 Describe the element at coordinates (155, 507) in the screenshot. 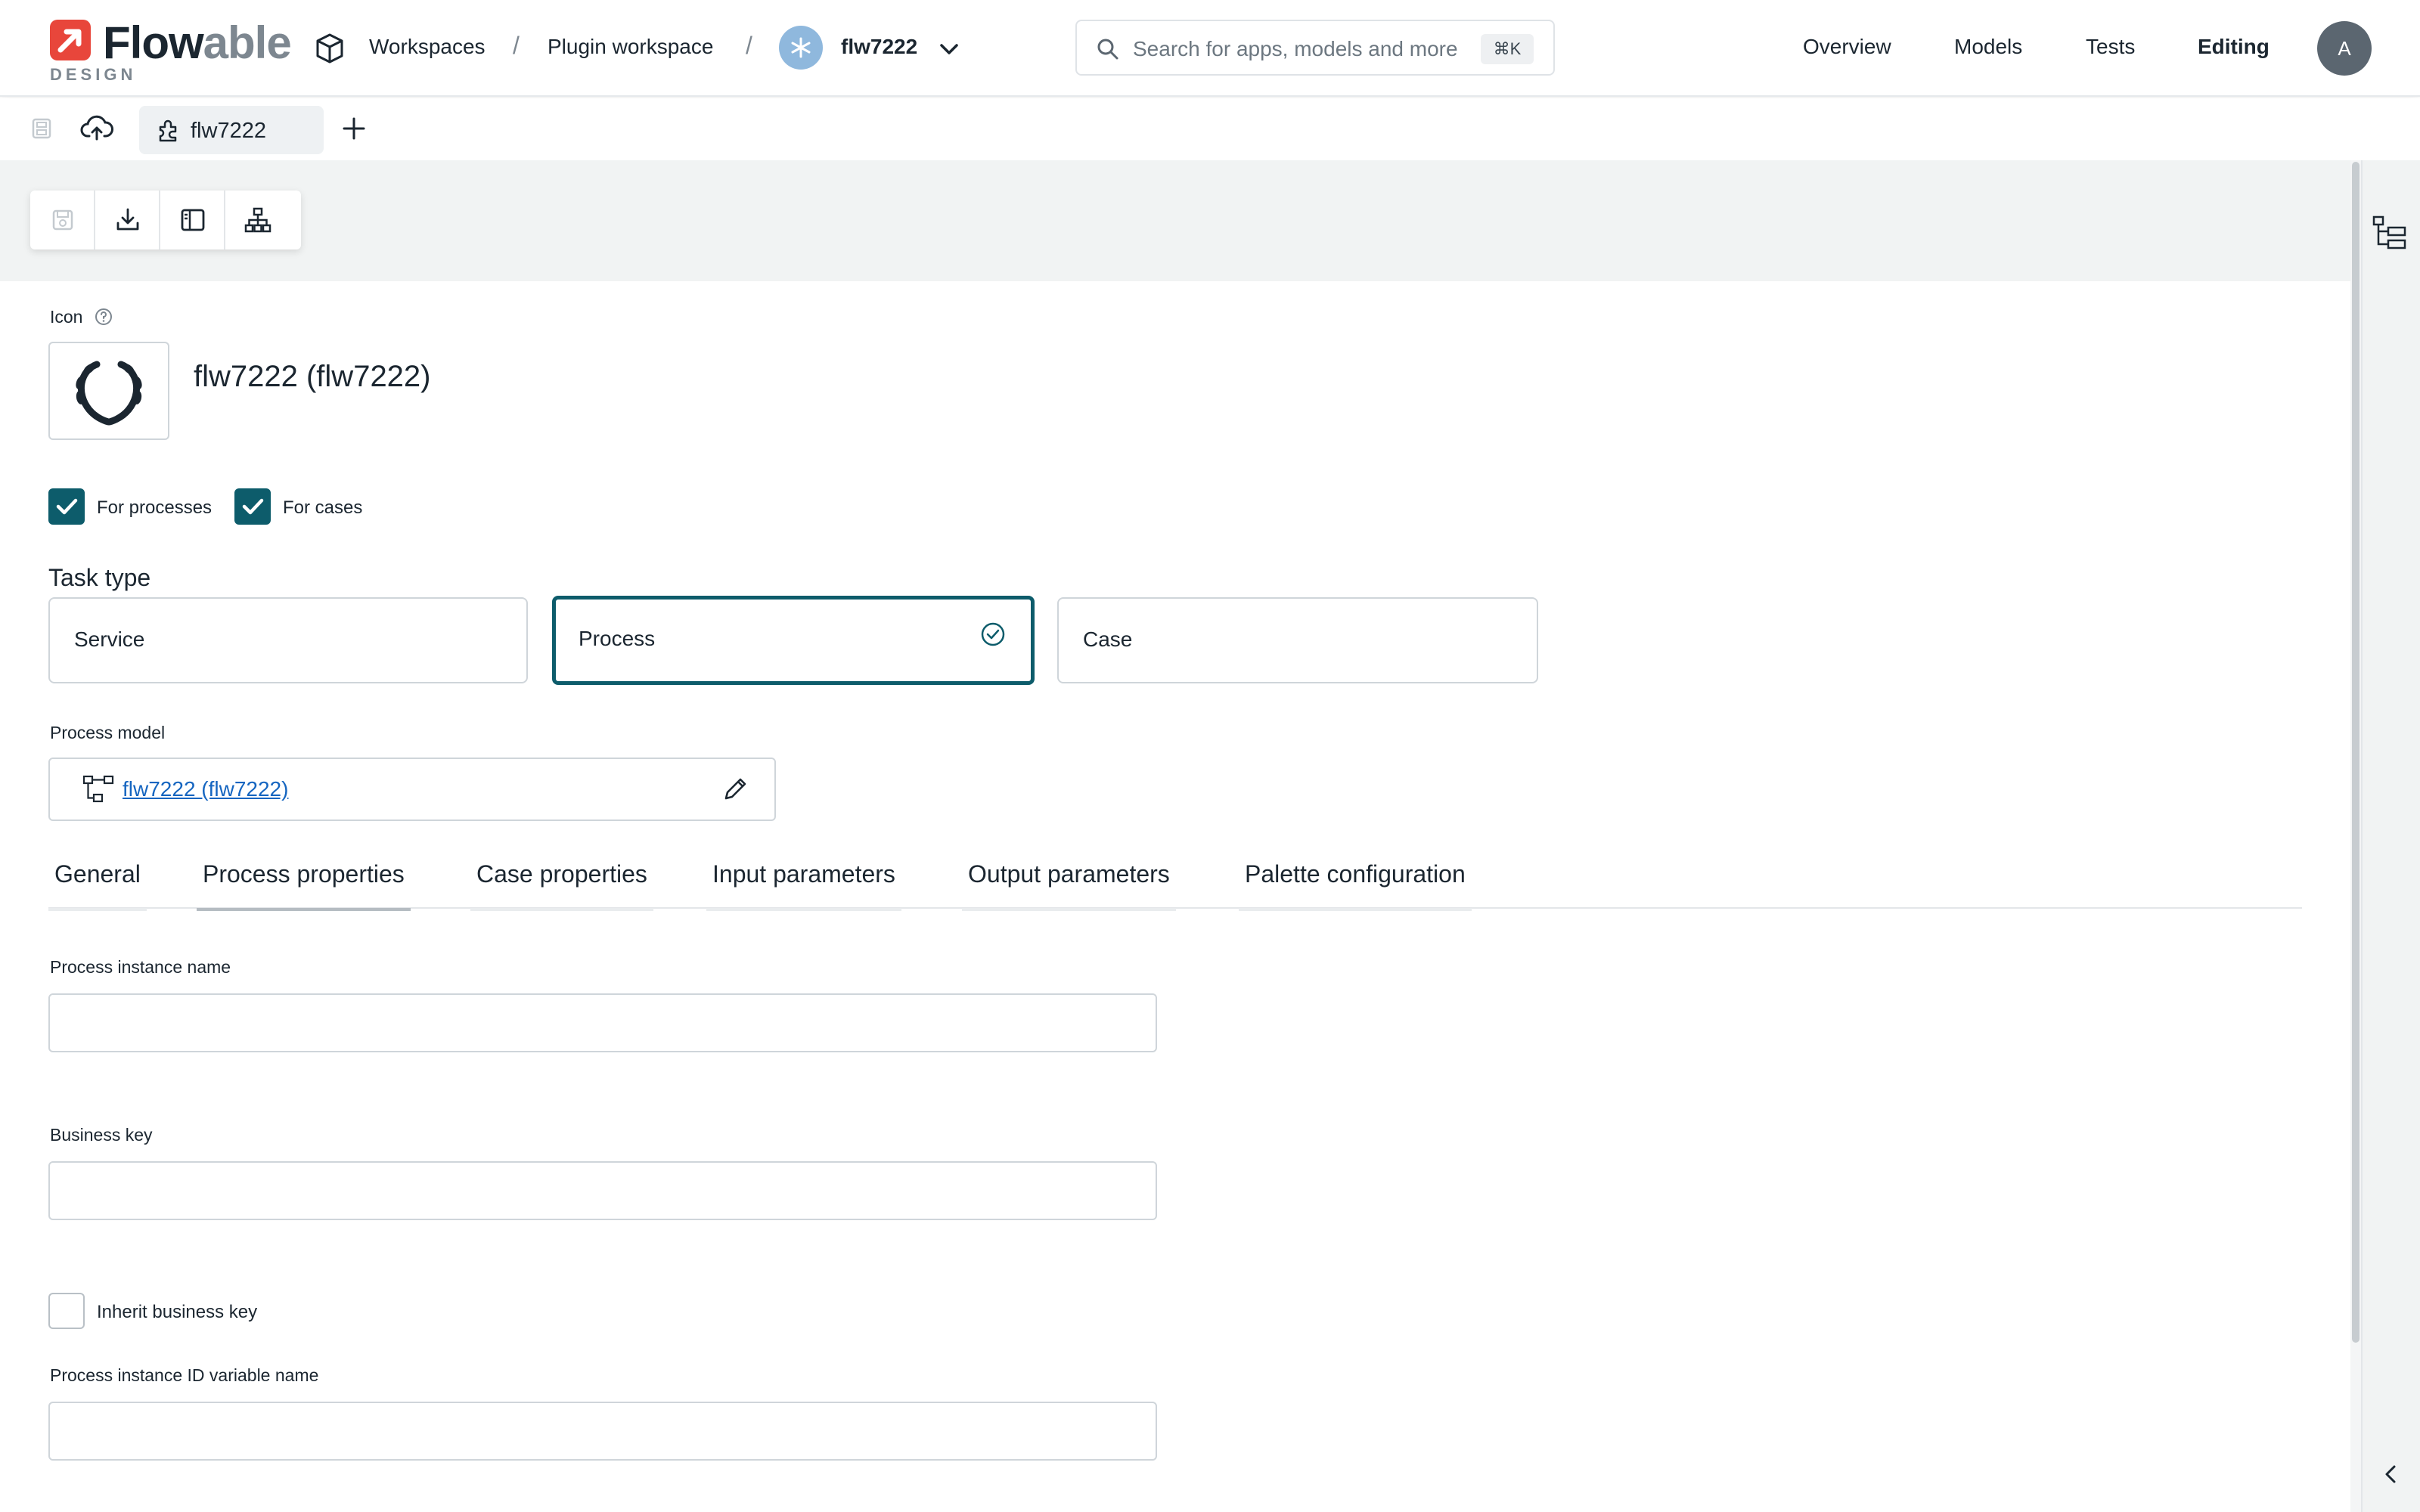

I see `for-processes-label: For processes` at that location.